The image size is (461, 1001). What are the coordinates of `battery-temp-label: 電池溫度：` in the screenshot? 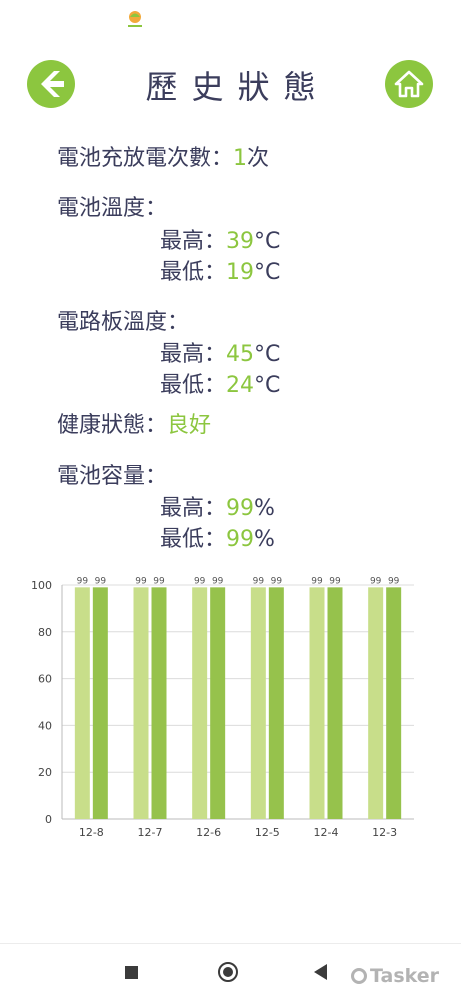 It's located at (112, 208).